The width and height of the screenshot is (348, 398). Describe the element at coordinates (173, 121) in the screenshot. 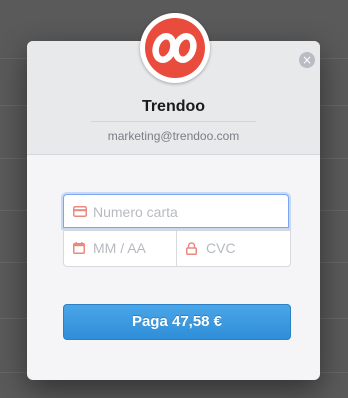

I see `header-divider` at that location.